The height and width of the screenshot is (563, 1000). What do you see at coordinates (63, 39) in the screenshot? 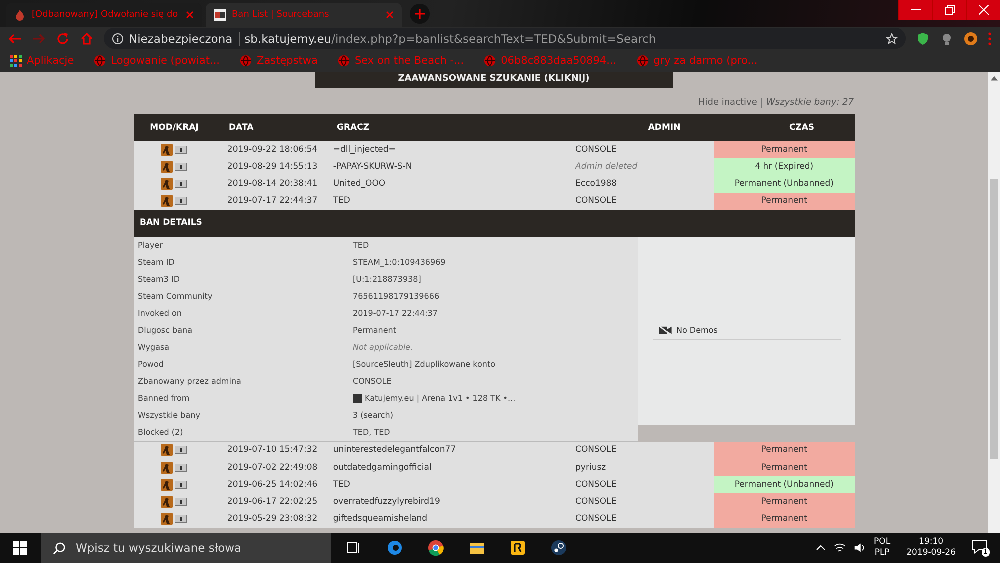
I see `reload-icon` at bounding box center [63, 39].